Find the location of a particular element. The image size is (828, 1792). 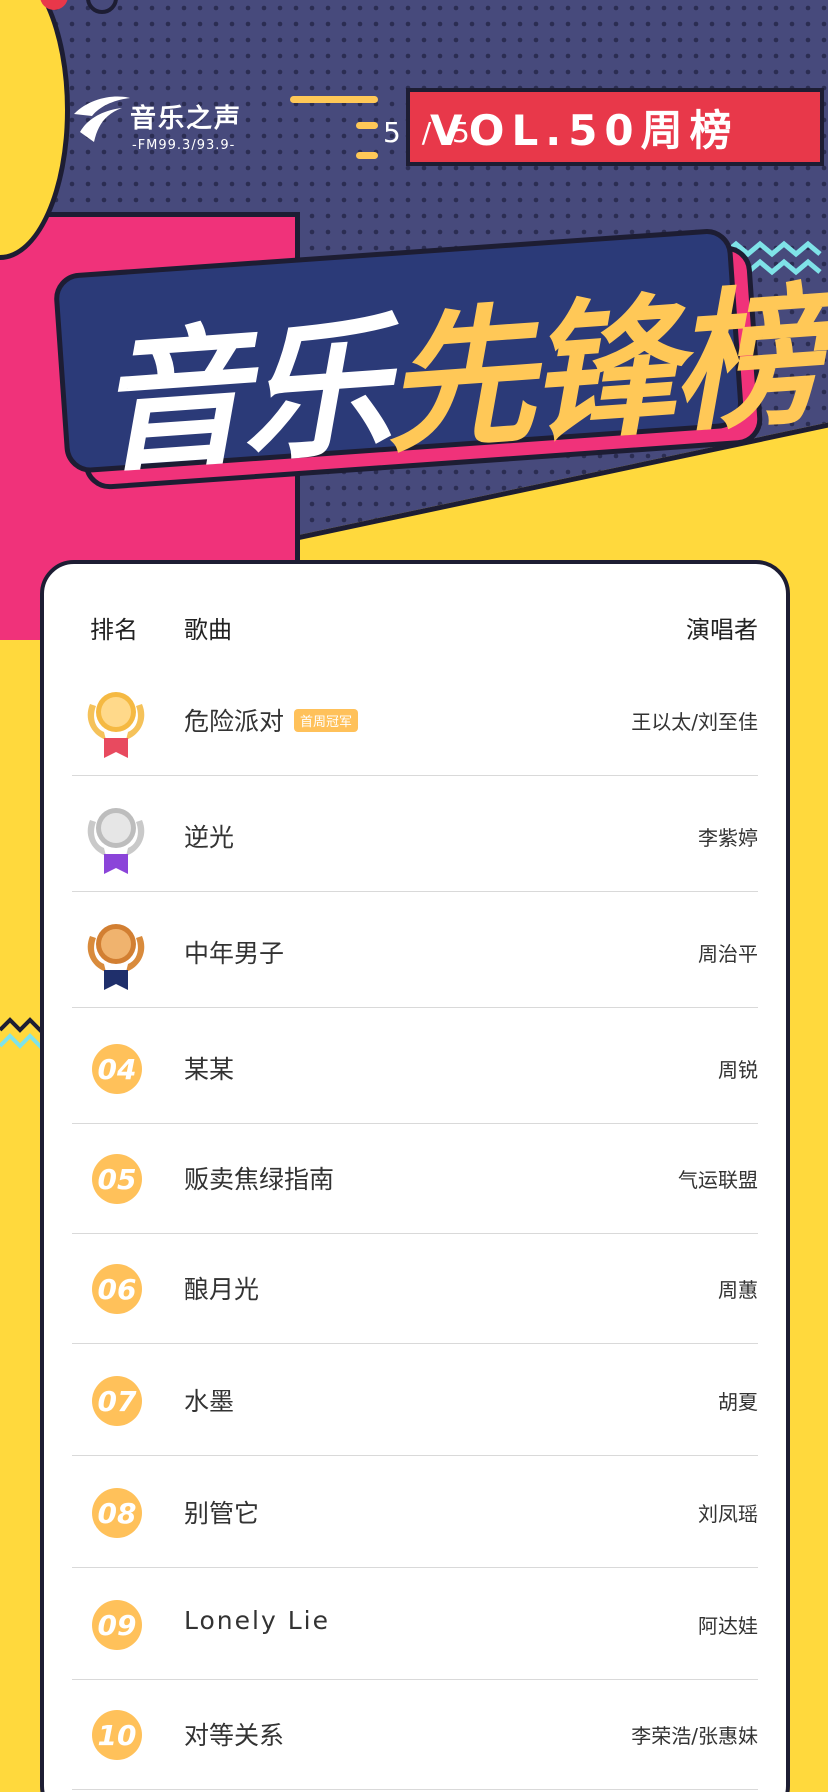

first-week-champion-badge: 首周冠军 is located at coordinates (326, 720).